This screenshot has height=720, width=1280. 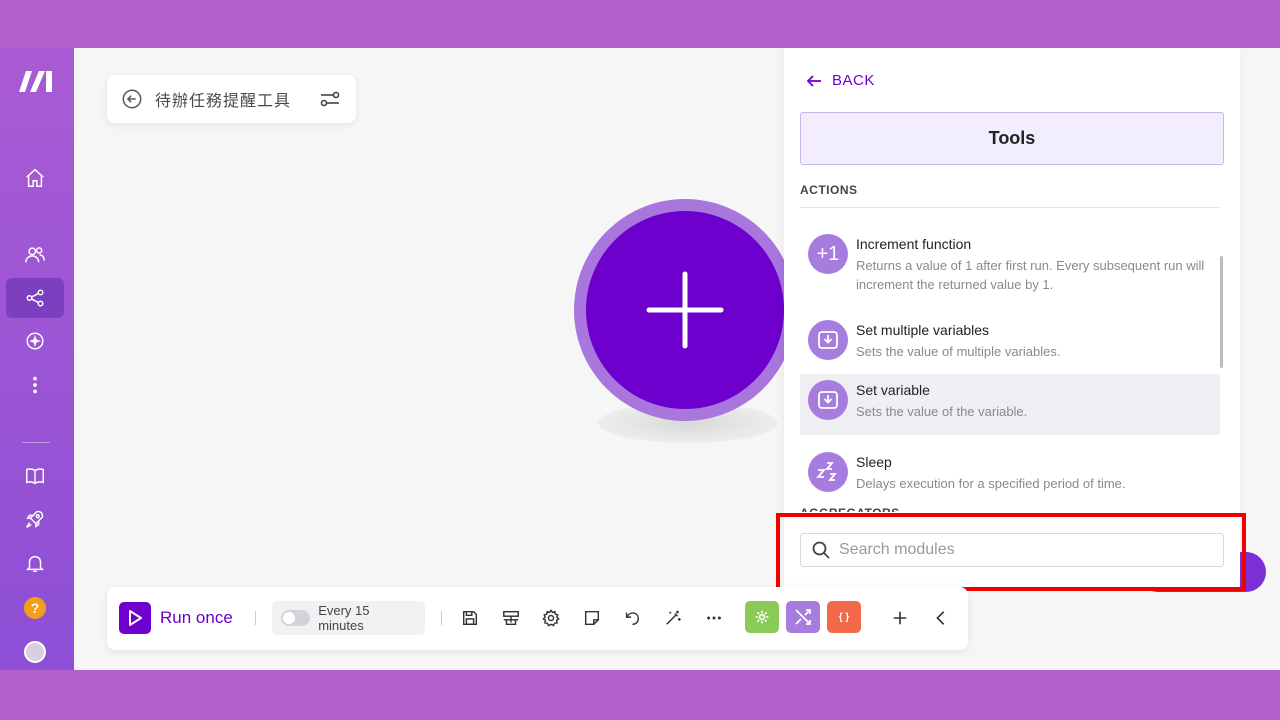 What do you see at coordinates (673, 618) in the screenshot?
I see `auto-align-wand-icon` at bounding box center [673, 618].